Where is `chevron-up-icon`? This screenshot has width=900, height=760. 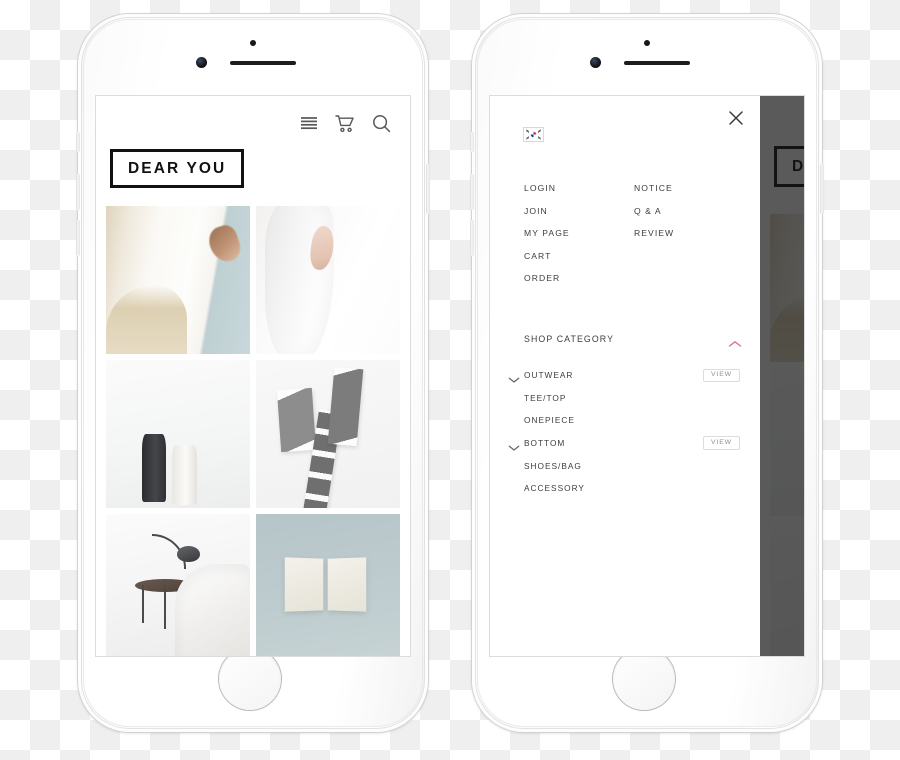
chevron-up-icon is located at coordinates (735, 341).